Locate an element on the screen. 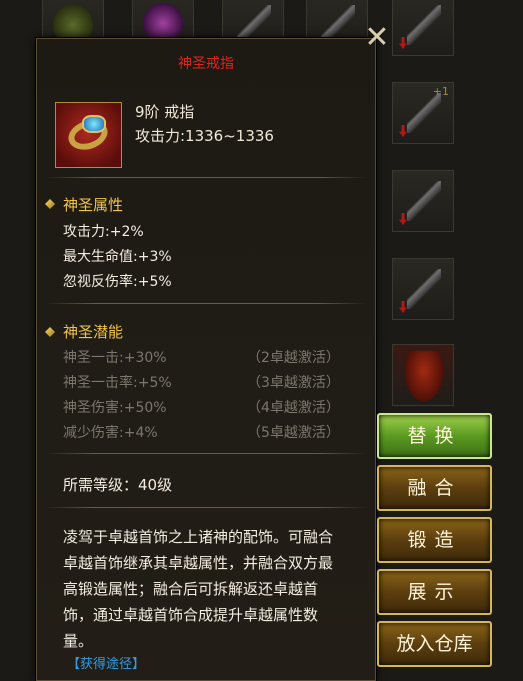 Image resolution: width=523 pixels, height=681 pixels. potential-name: 减少伤害:+4% is located at coordinates (110, 433).